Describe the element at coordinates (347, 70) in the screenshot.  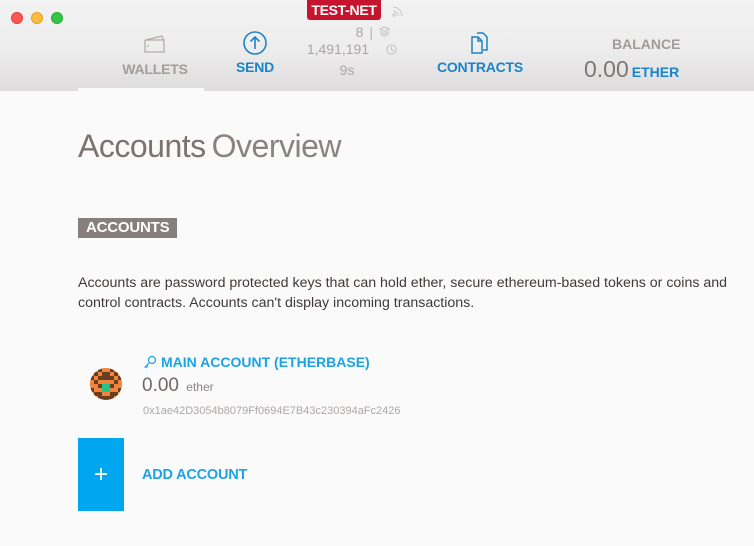
I see `last-block-time-value: 9s` at that location.